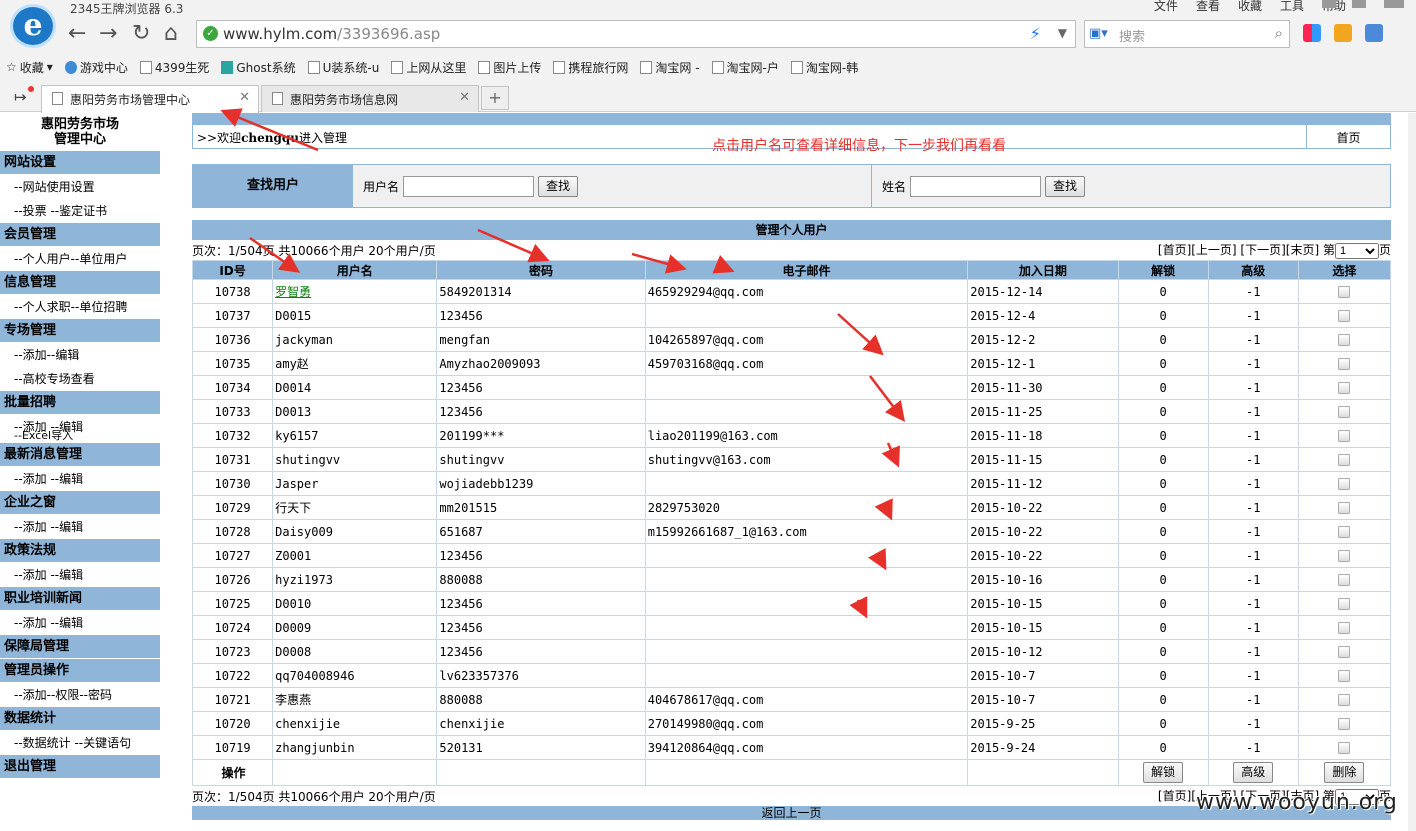 The image size is (1416, 831). Describe the element at coordinates (1208, 7) in the screenshot. I see `window-menu-item: 查看` at that location.